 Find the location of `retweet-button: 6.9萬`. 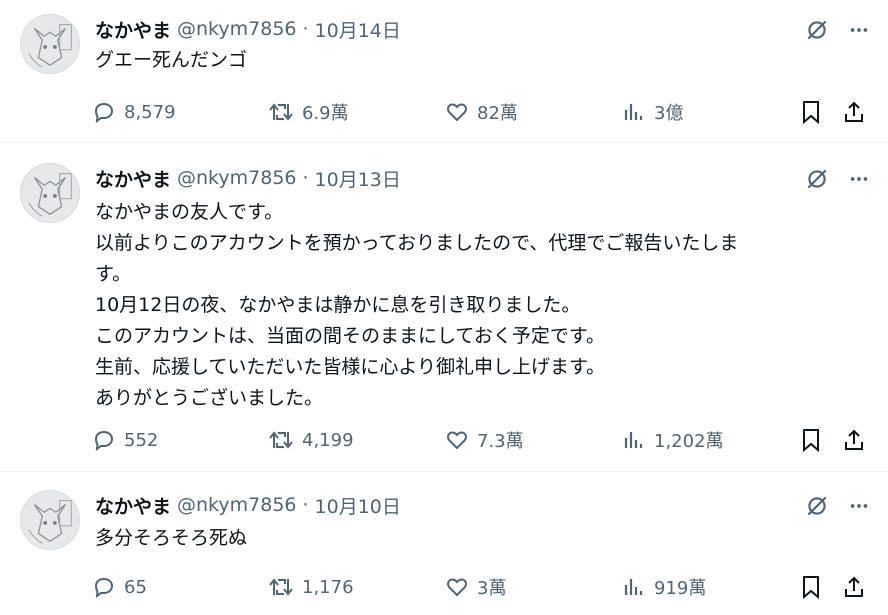

retweet-button: 6.9萬 is located at coordinates (308, 112).